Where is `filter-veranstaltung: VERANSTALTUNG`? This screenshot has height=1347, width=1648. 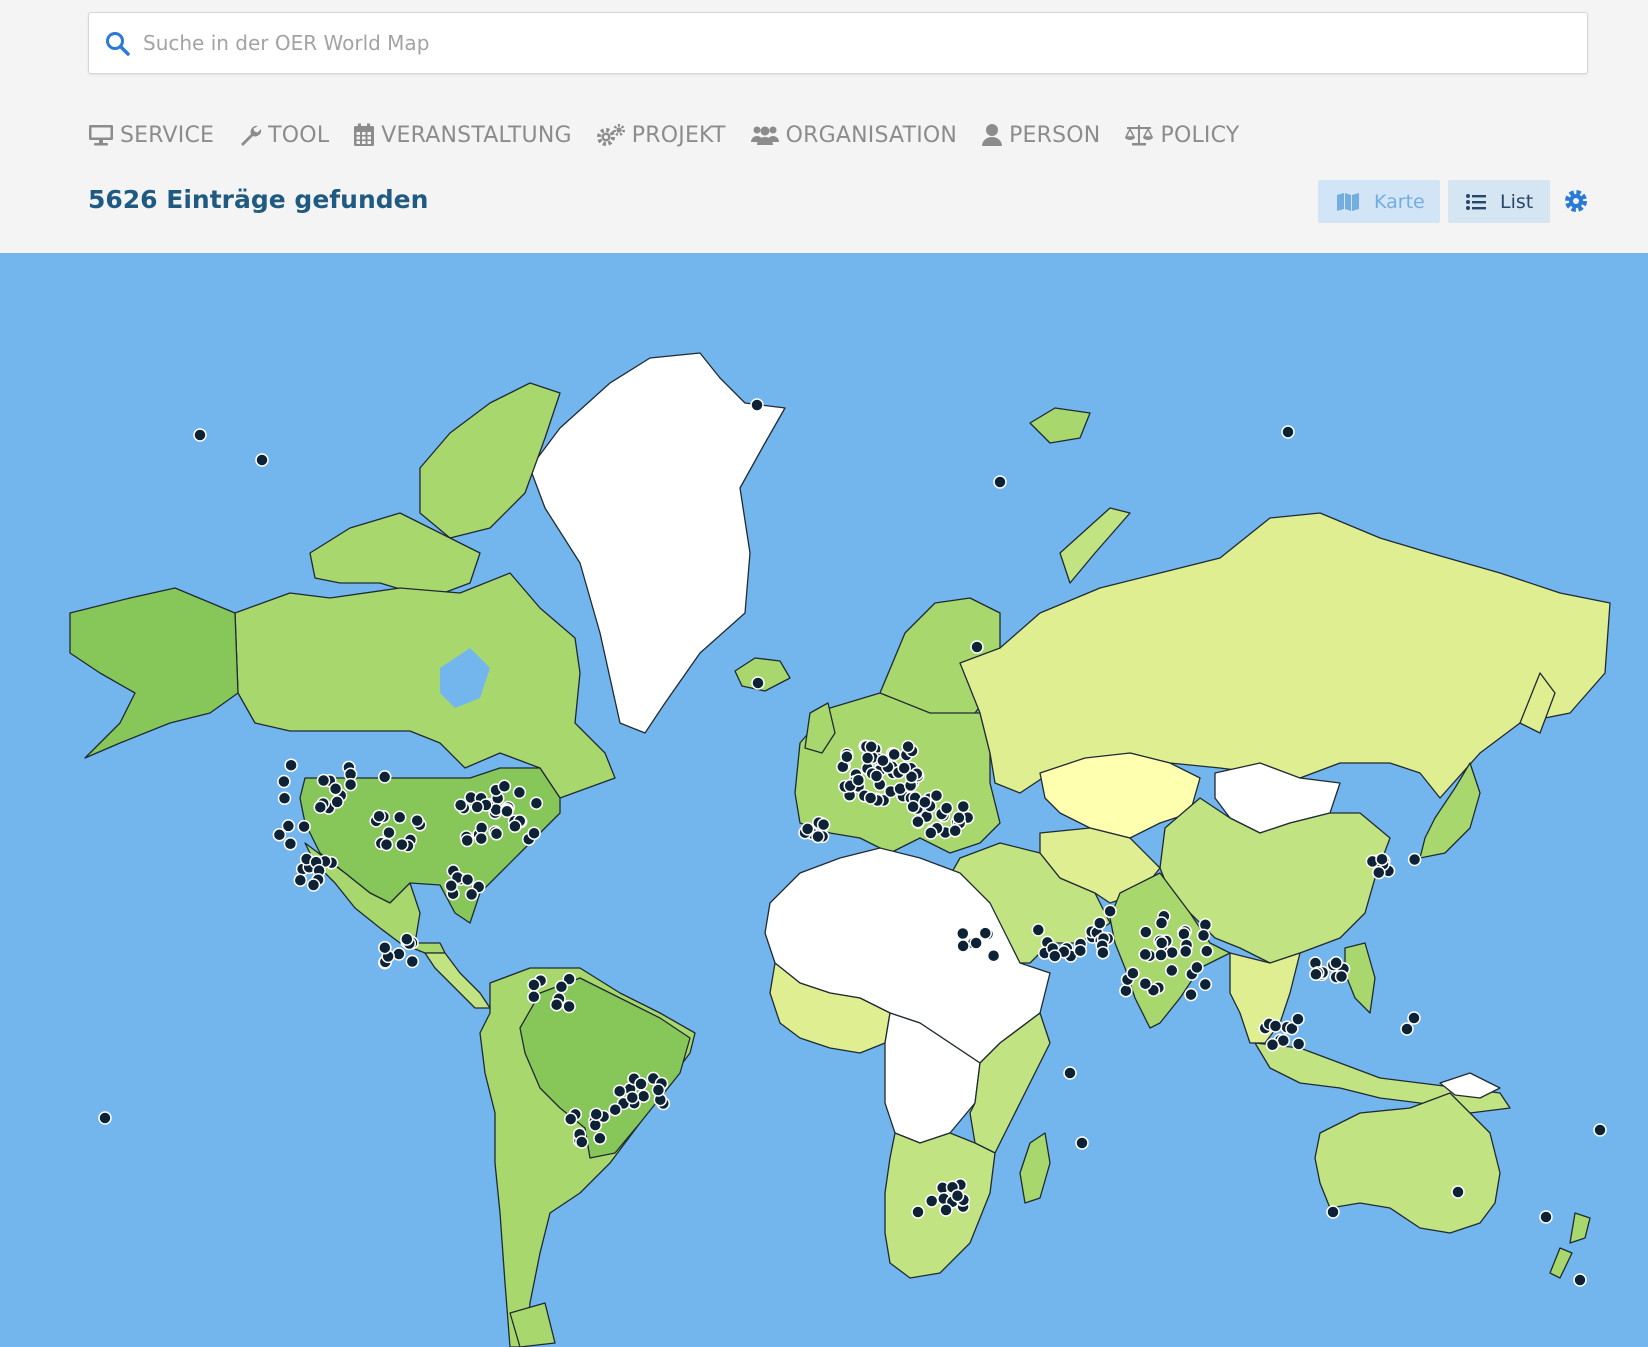
filter-veranstaltung: VERANSTALTUNG is located at coordinates (462, 135).